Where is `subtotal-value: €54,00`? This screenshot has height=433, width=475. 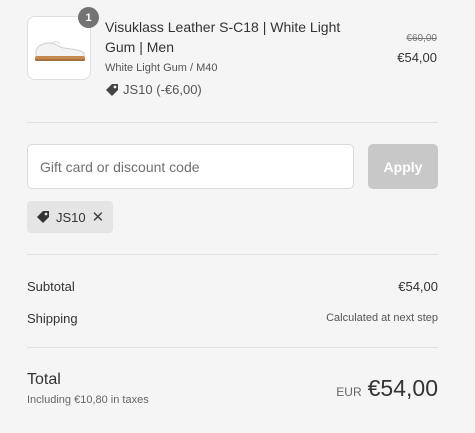
subtotal-value: €54,00 is located at coordinates (418, 286).